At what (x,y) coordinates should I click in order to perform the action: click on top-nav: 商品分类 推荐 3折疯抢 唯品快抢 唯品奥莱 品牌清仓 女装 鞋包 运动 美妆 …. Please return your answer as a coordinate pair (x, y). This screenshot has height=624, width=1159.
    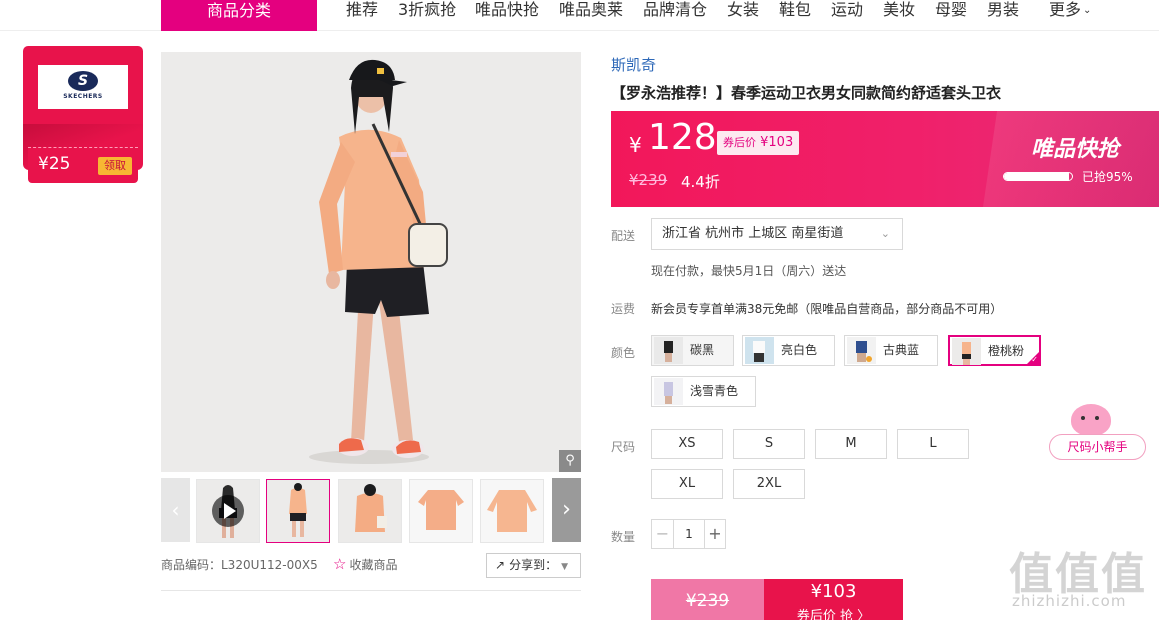
    Looking at the image, I should click on (579, 15).